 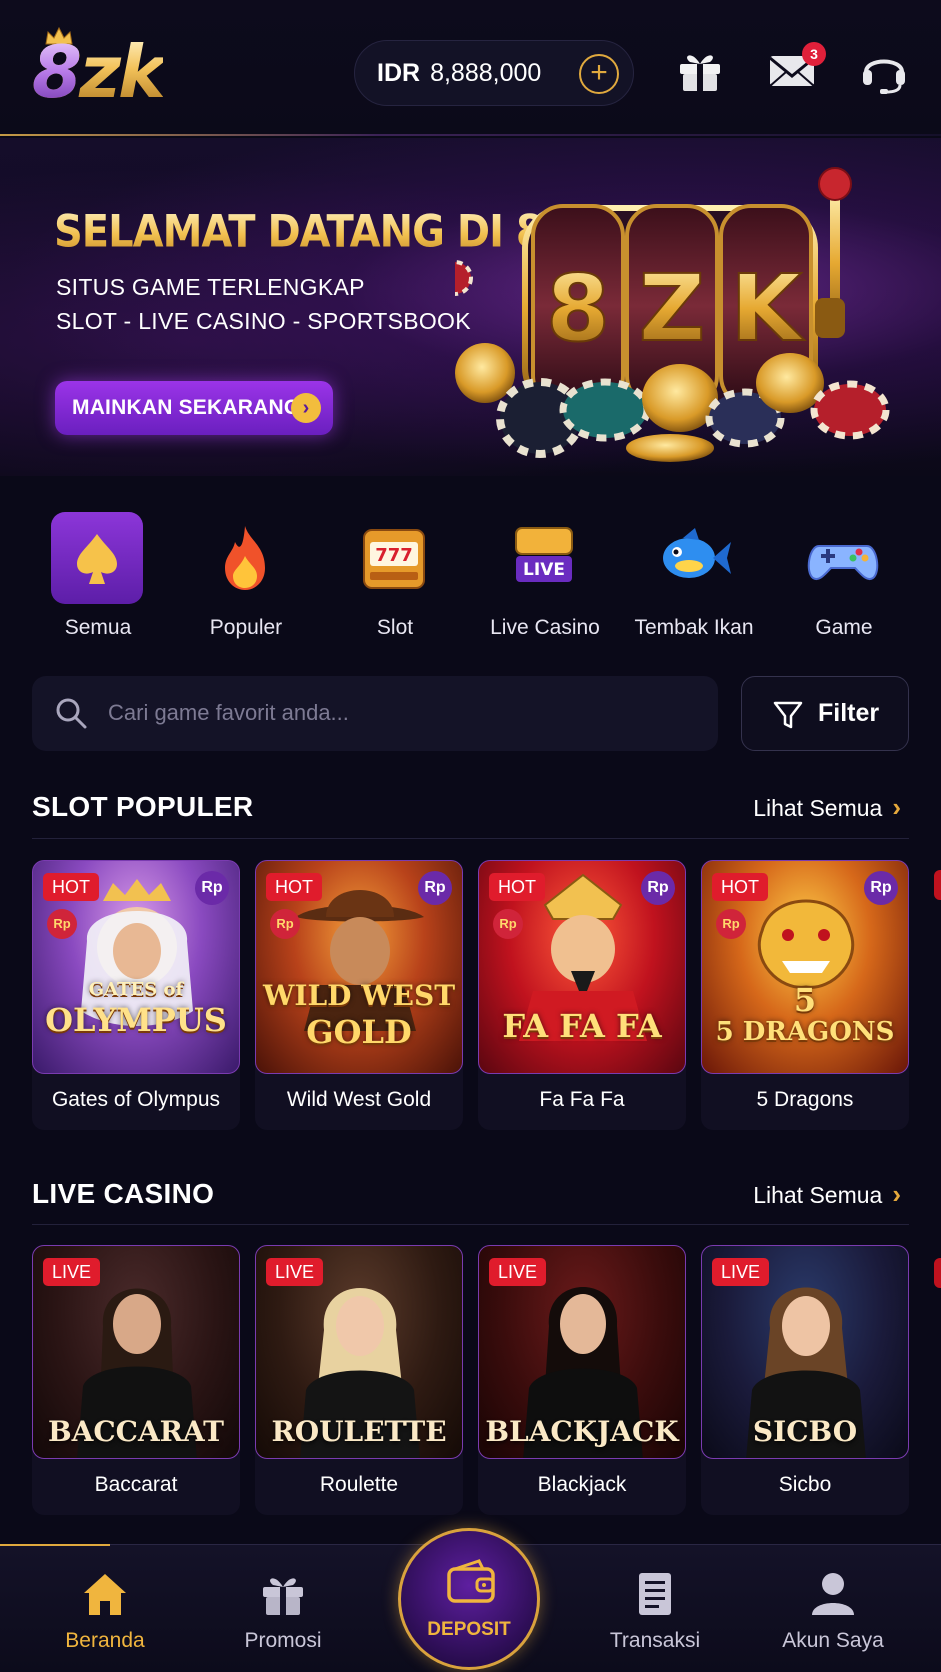 I want to click on category-label: Slot, so click(x=395, y=627).